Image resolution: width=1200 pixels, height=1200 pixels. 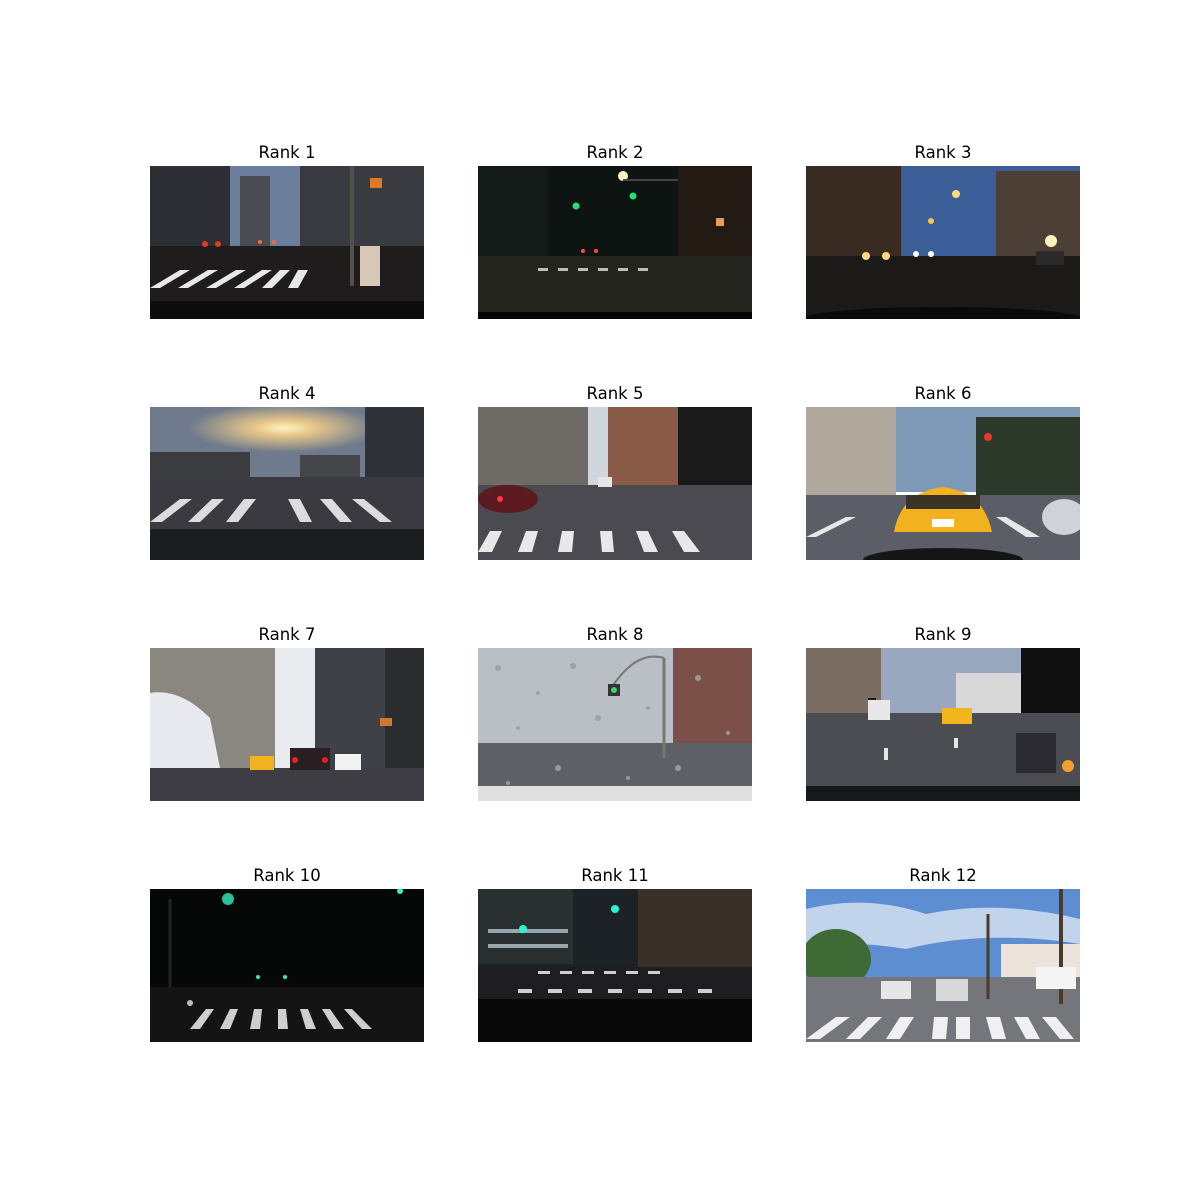 I want to click on scene-midtown-canyon, so click(x=287, y=724).